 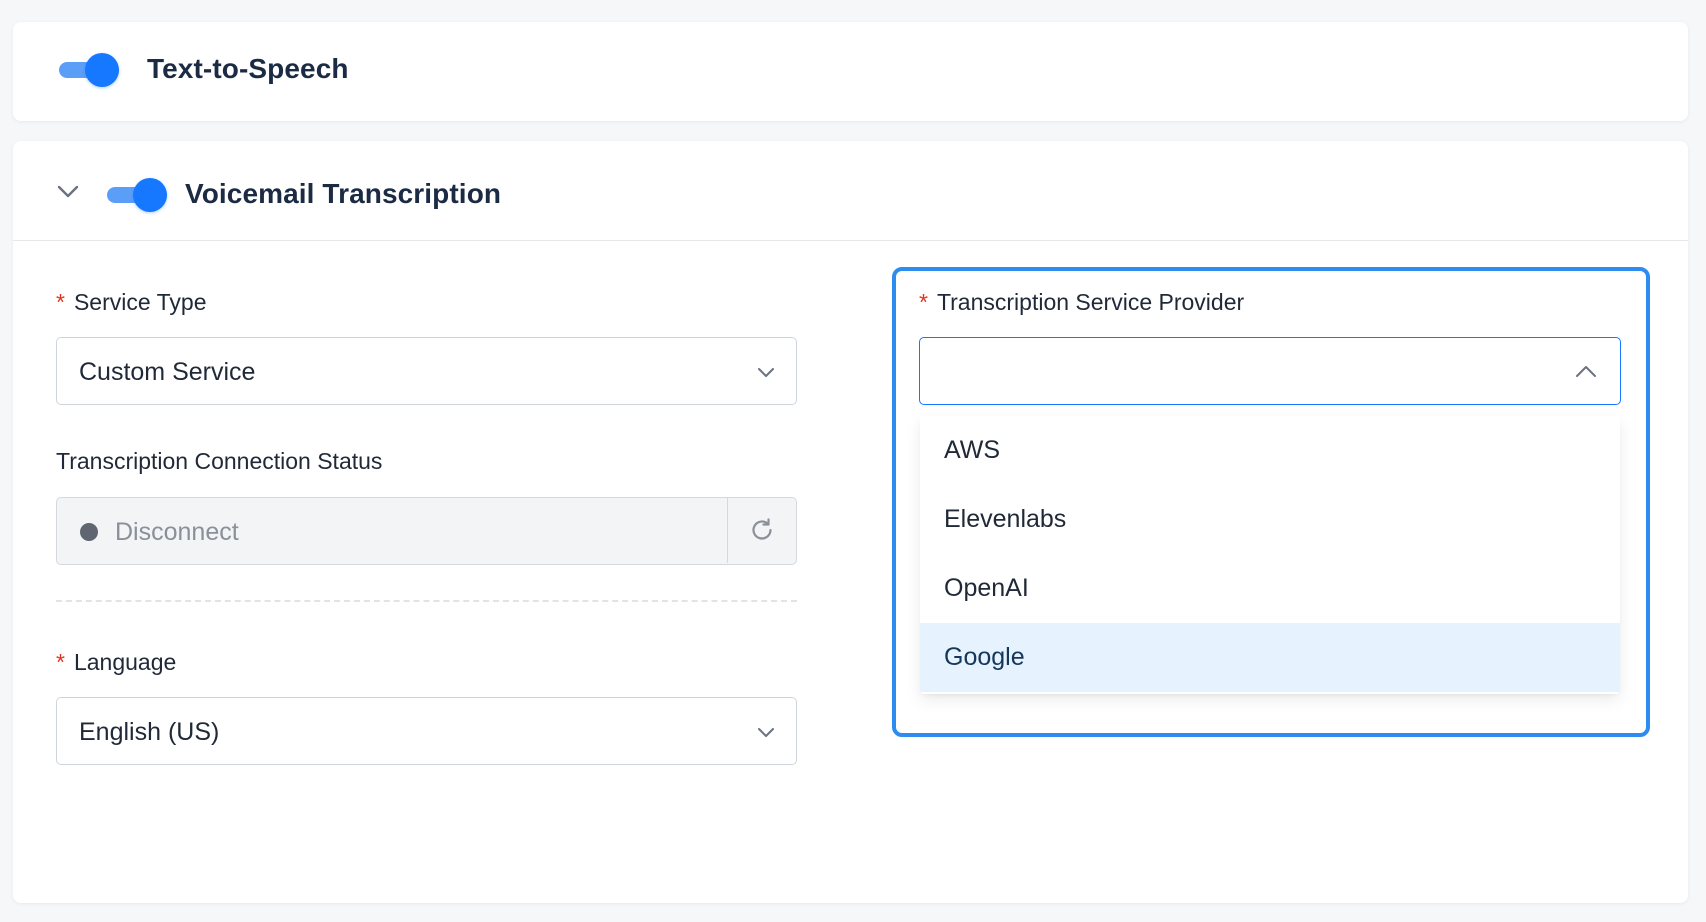 I want to click on refresh-button, so click(x=761, y=530).